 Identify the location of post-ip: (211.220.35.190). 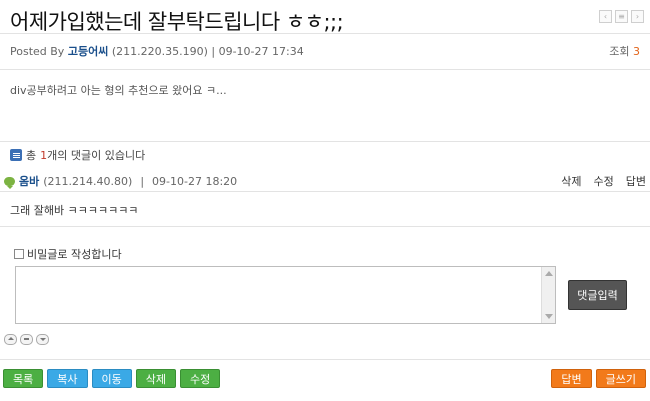
(159, 51).